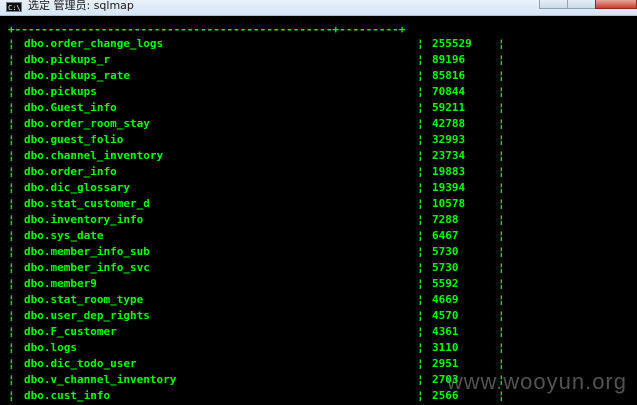  What do you see at coordinates (445, 267) in the screenshot?
I see `row-count-cell: 5730` at bounding box center [445, 267].